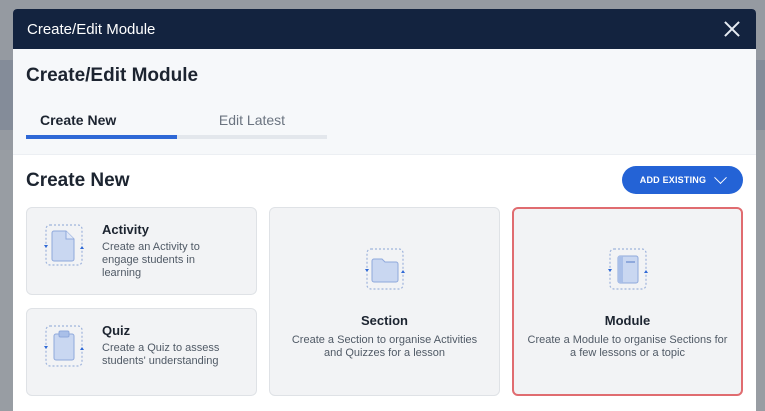  I want to click on tab-create-new: Create New, so click(101, 121).